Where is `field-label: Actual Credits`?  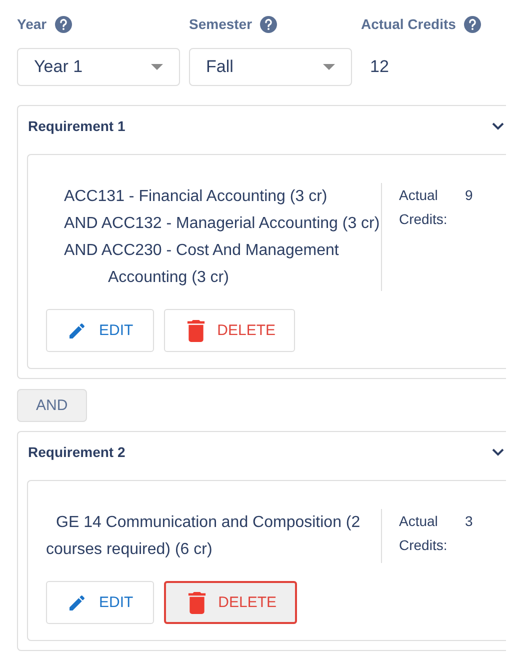 field-label: Actual Credits is located at coordinates (408, 24).